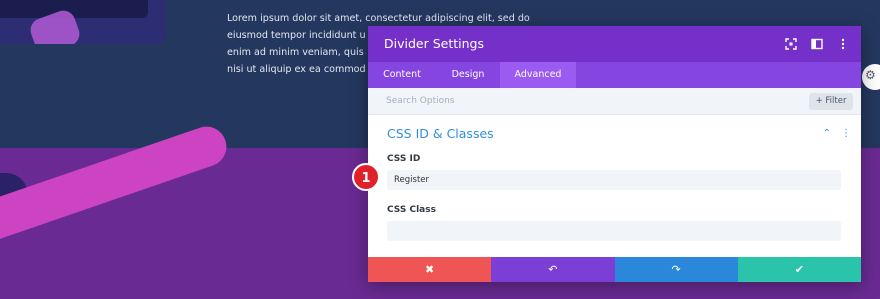 This screenshot has height=299, width=880. What do you see at coordinates (614, 231) in the screenshot?
I see `css-class-field` at bounding box center [614, 231].